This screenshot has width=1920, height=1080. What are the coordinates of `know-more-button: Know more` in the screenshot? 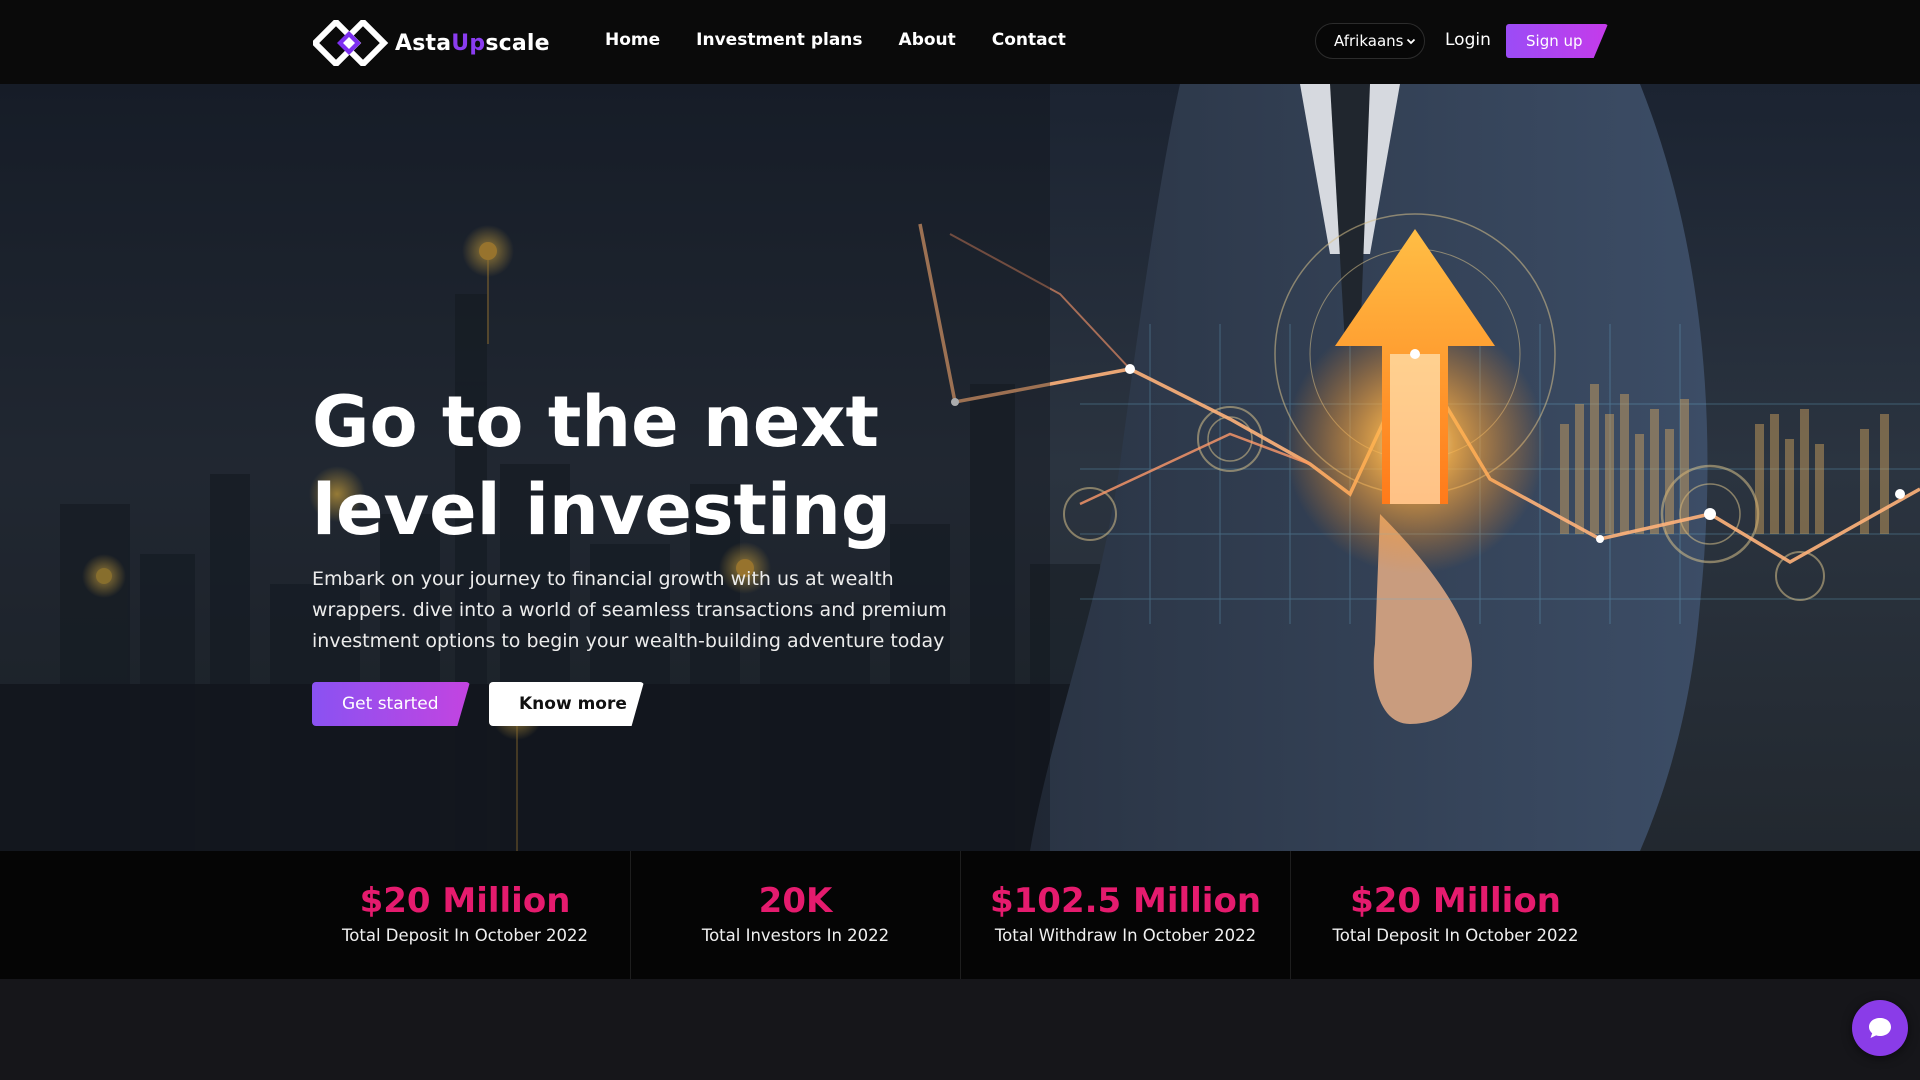 It's located at (566, 704).